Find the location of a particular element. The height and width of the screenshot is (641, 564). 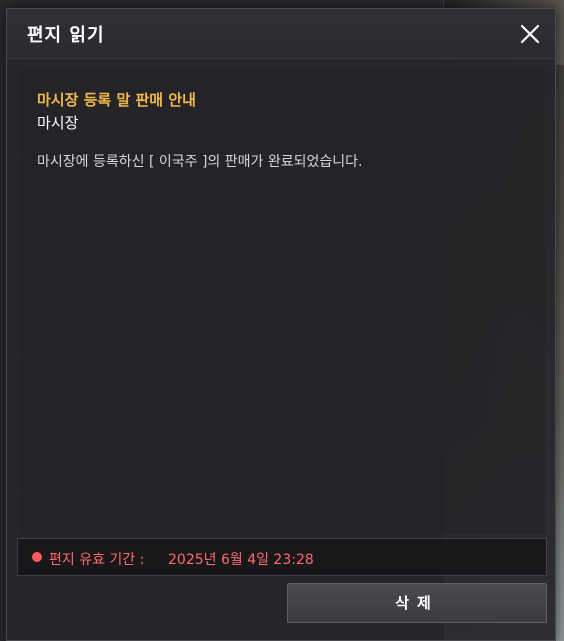

letter-subject: 마시장 등록 말 판매 안내 is located at coordinates (116, 100).